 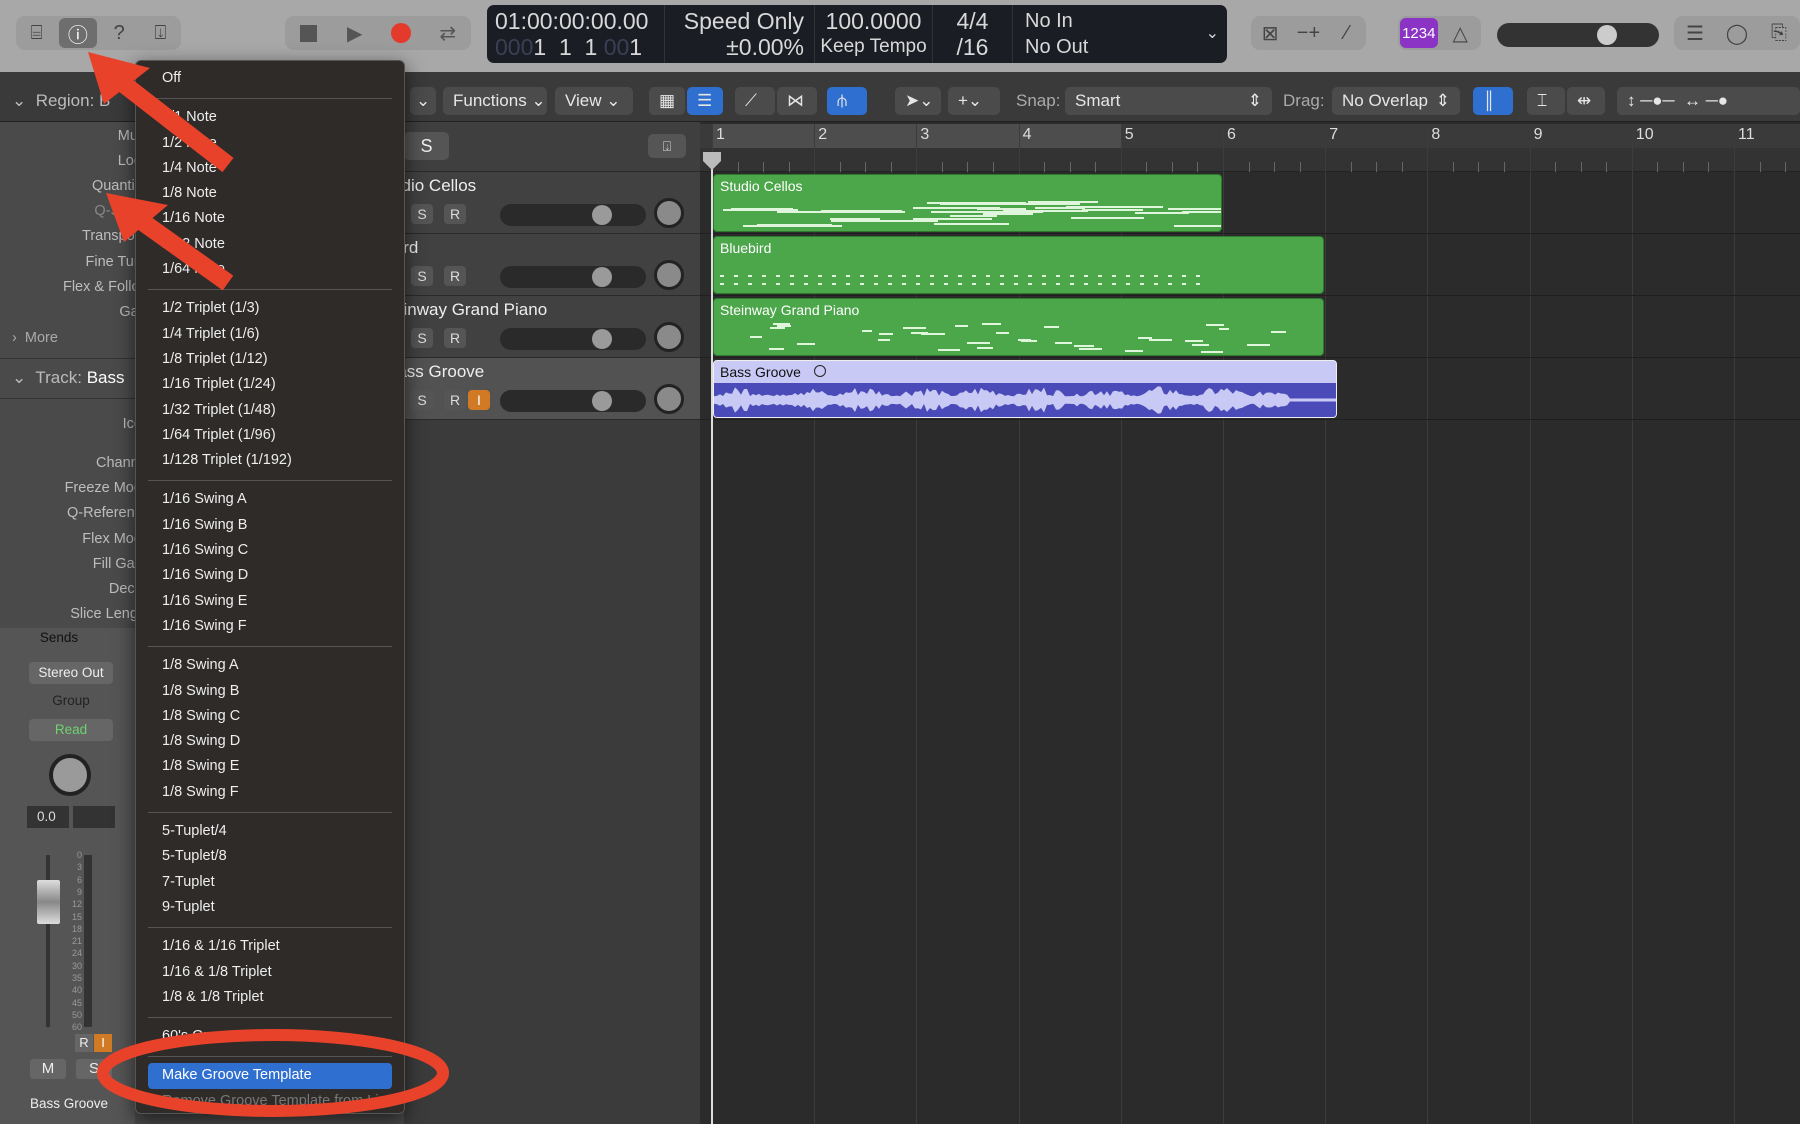 What do you see at coordinates (270, 117) in the screenshot?
I see `quantize-menu-item: 1/1 Note` at bounding box center [270, 117].